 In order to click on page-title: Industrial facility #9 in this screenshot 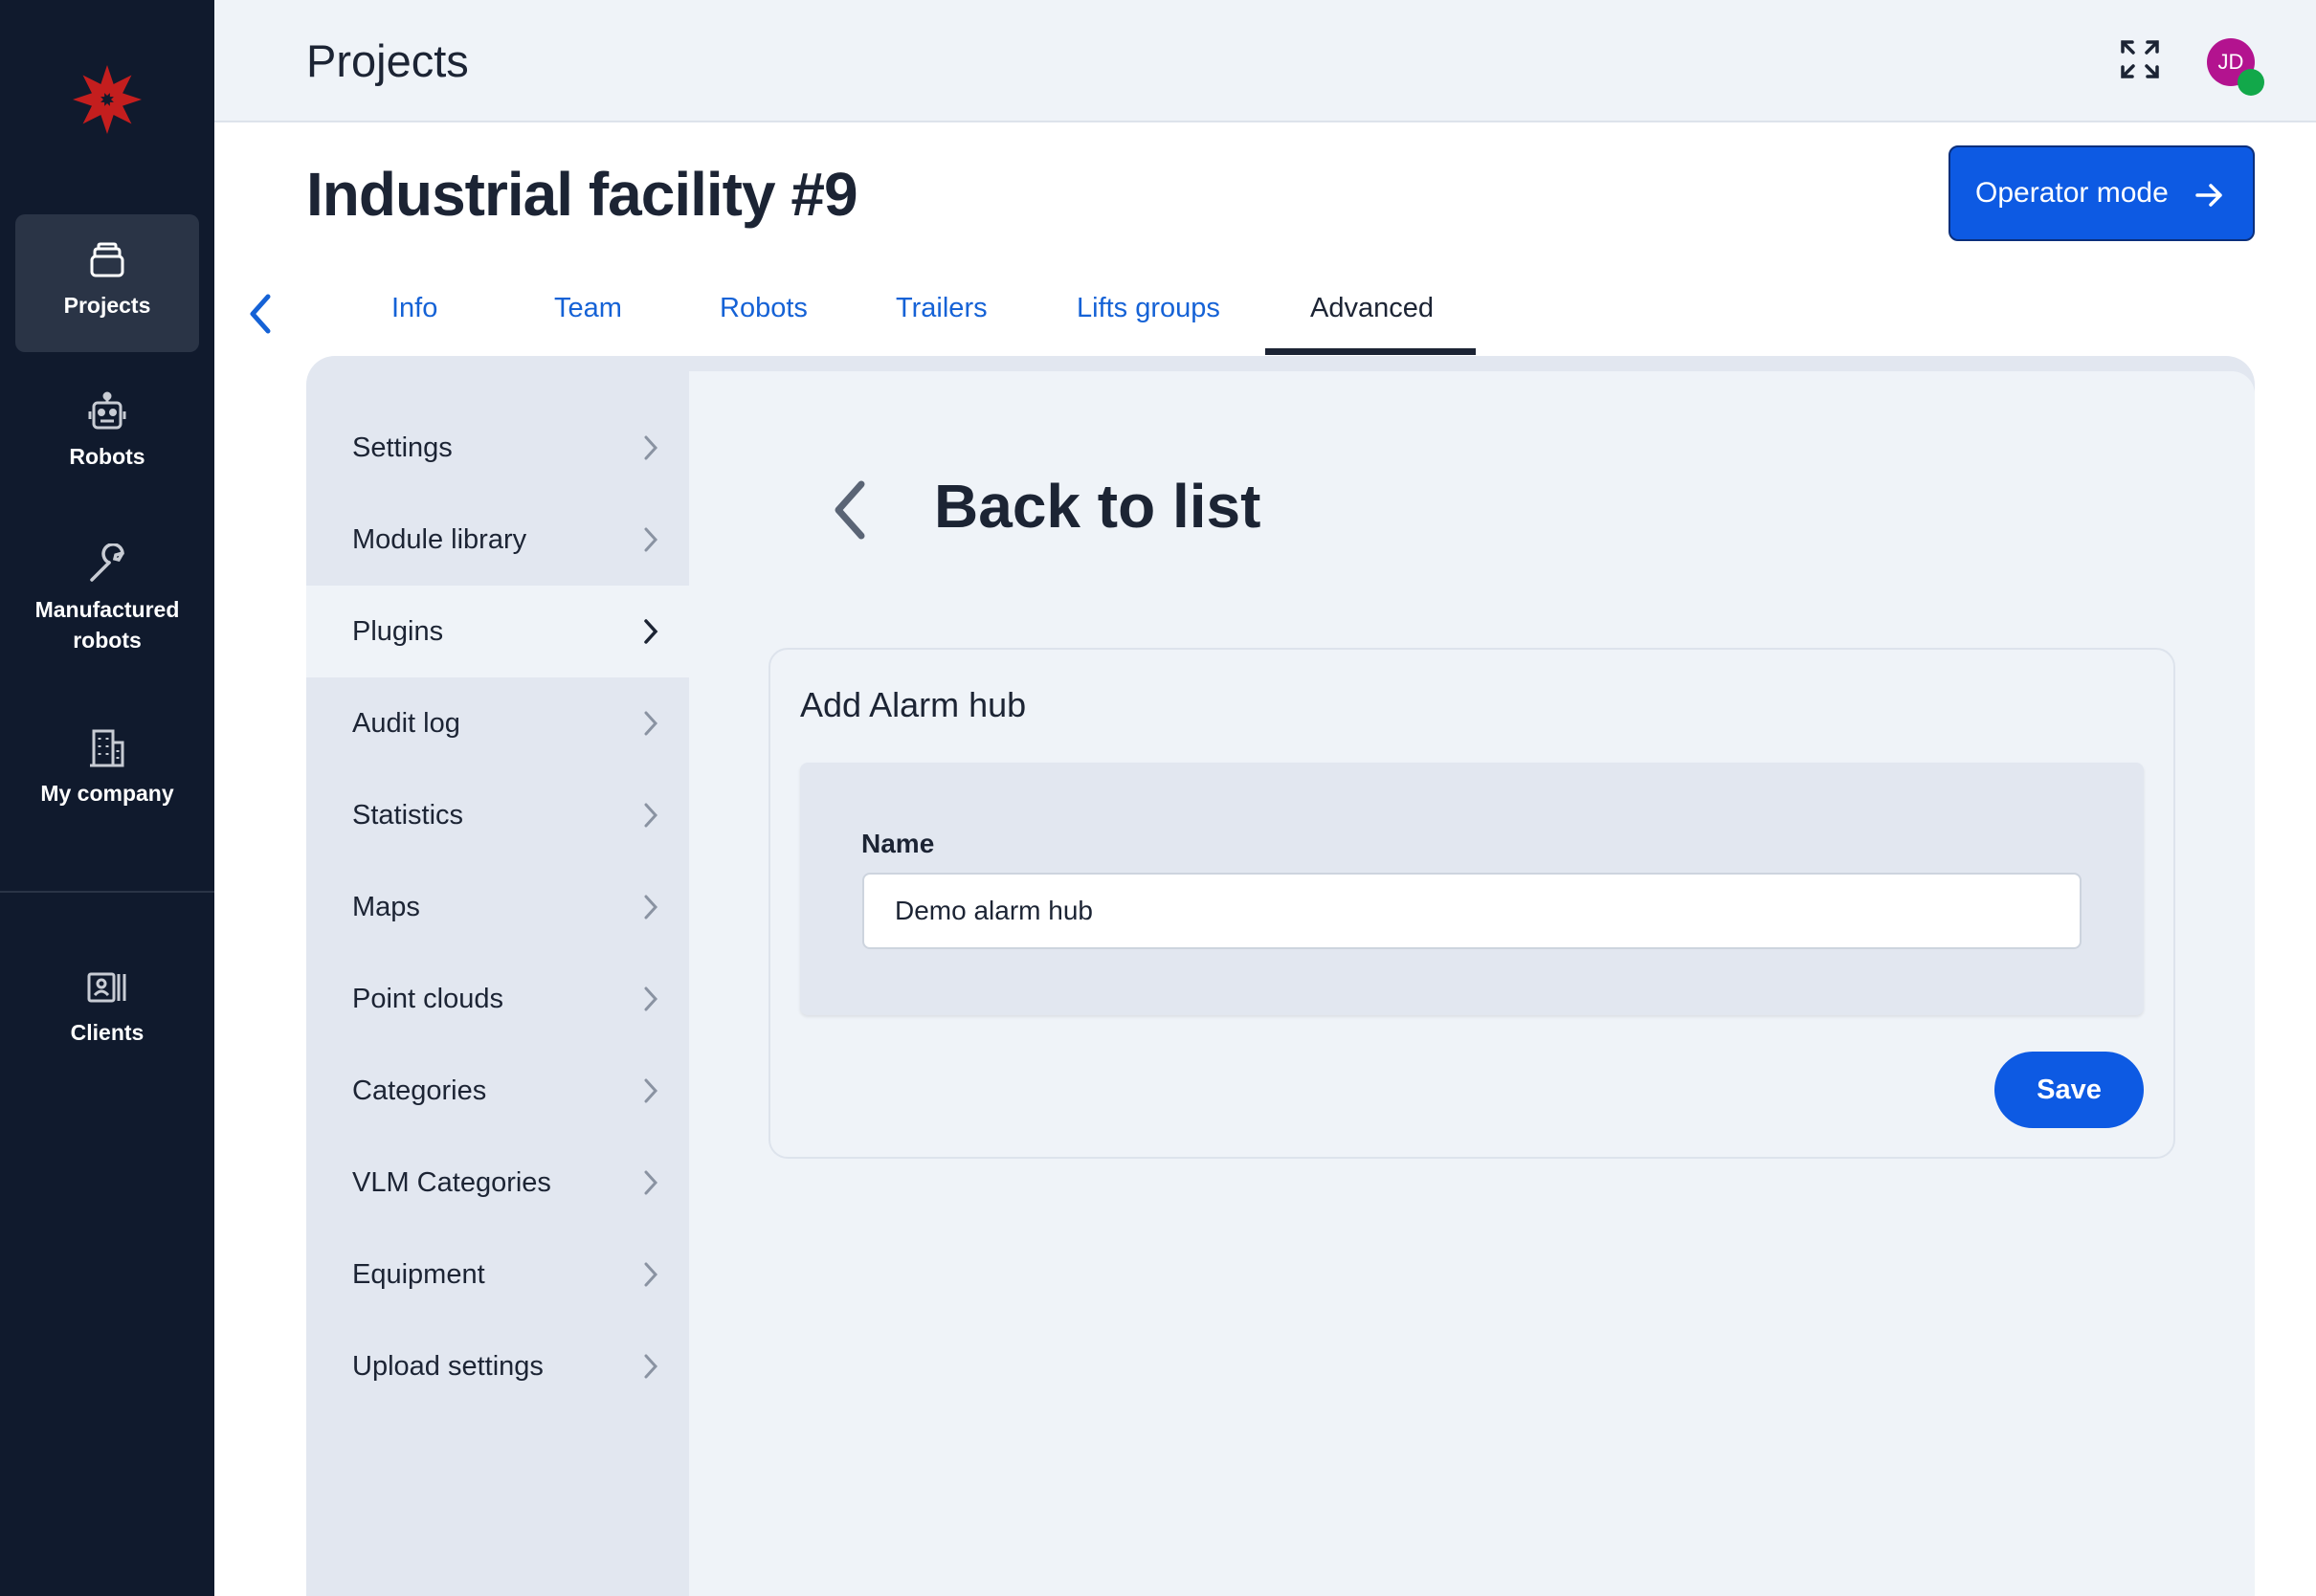, I will do `click(582, 195)`.